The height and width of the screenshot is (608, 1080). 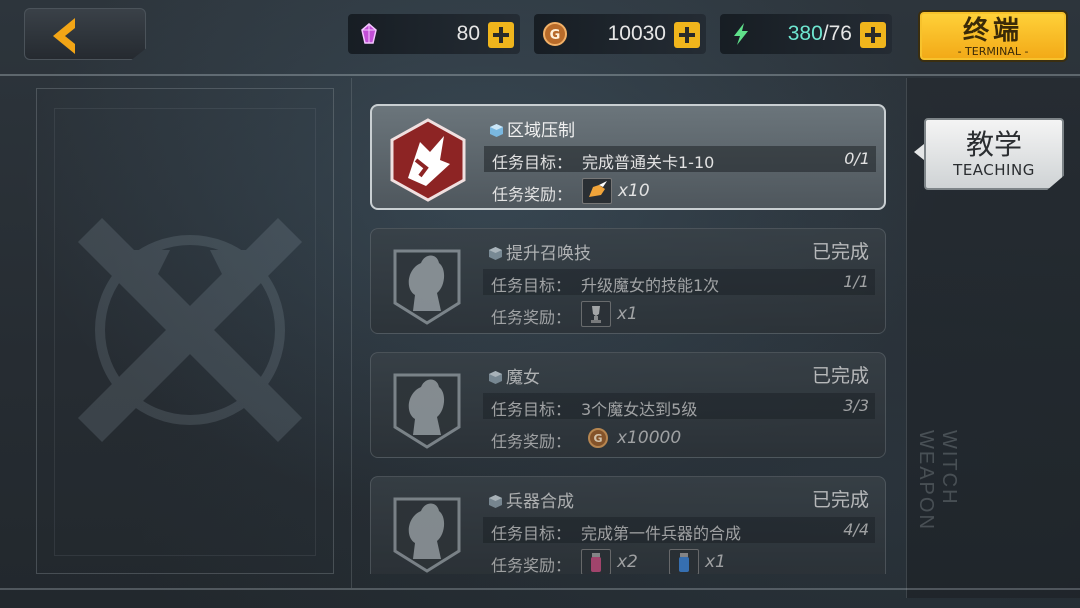 I want to click on task-title: 提升召唤技, so click(x=540, y=251).